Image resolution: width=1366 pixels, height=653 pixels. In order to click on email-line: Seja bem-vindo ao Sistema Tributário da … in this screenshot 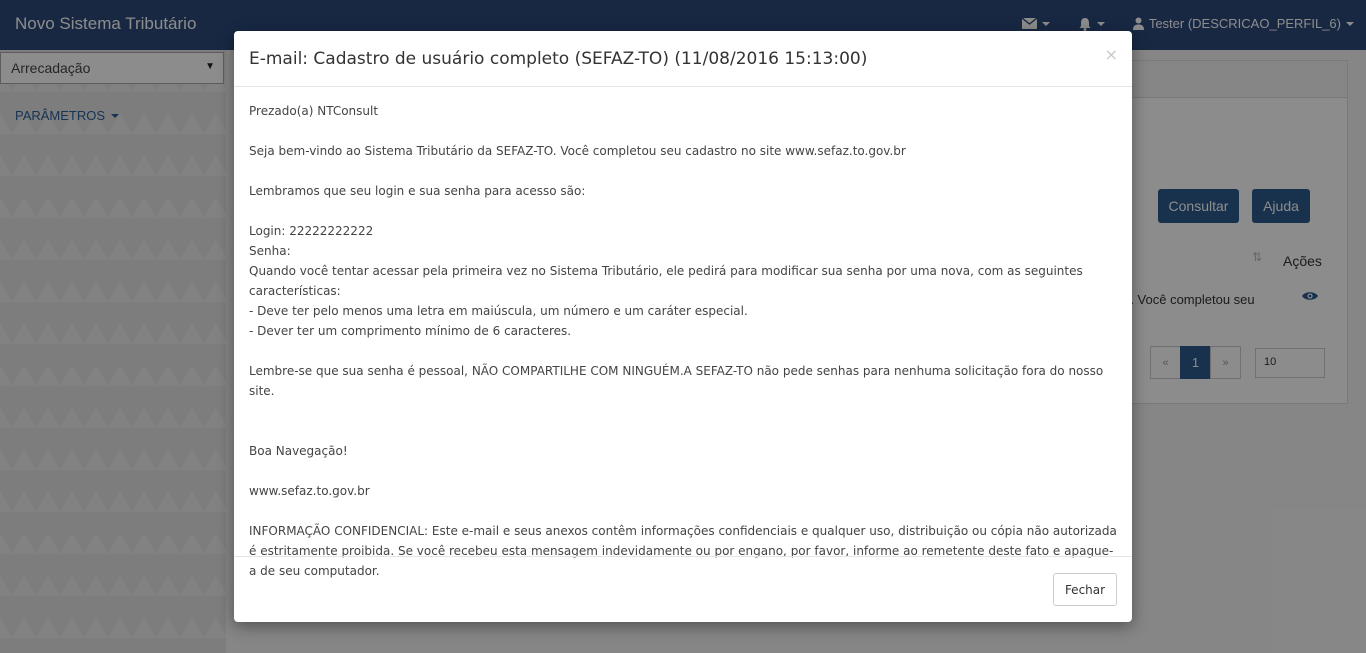, I will do `click(577, 151)`.